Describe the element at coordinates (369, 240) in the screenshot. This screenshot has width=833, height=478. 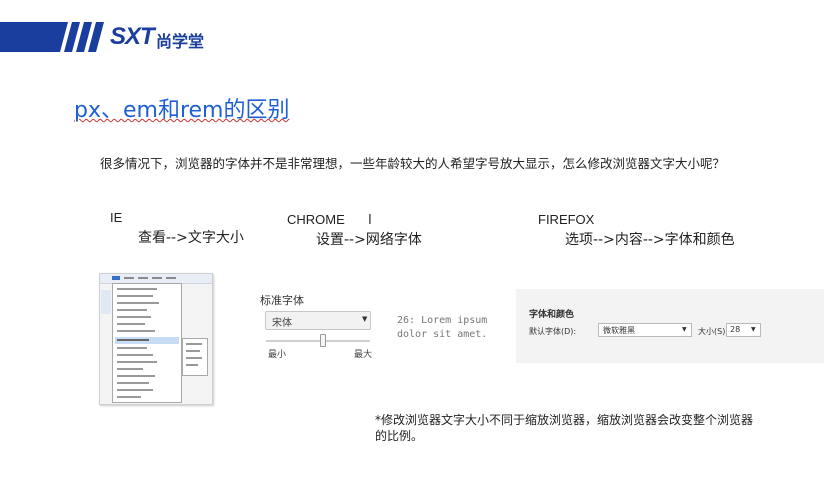
I see `chrome-path: 设置-->网络字体` at that location.